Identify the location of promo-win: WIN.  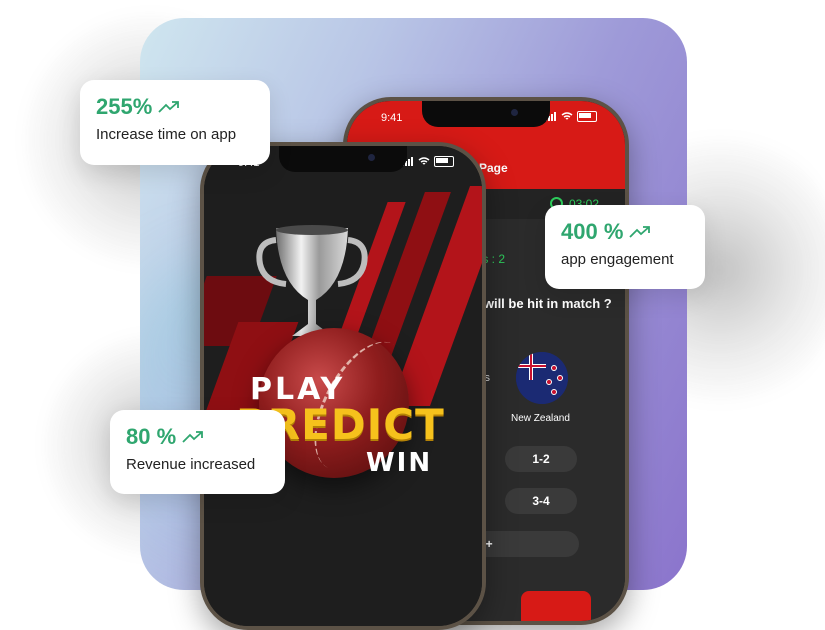
(399, 463).